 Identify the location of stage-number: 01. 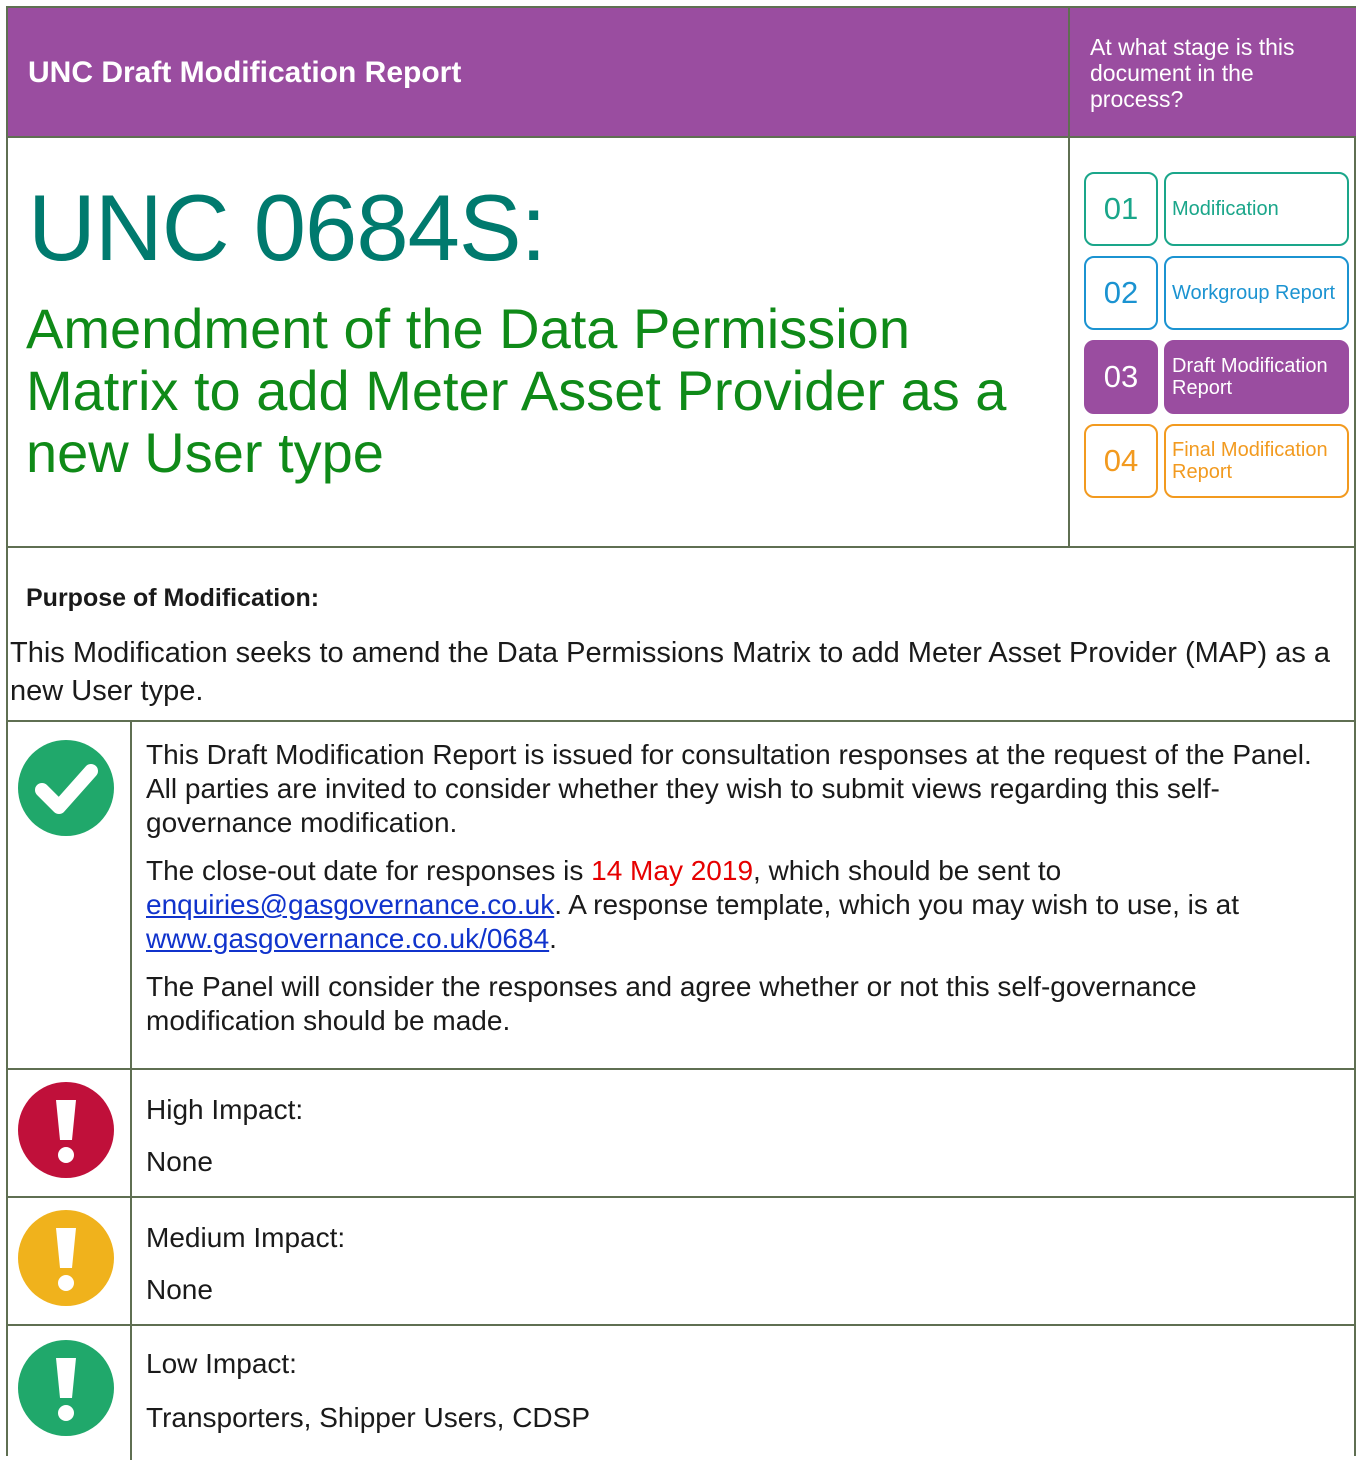
(1121, 209).